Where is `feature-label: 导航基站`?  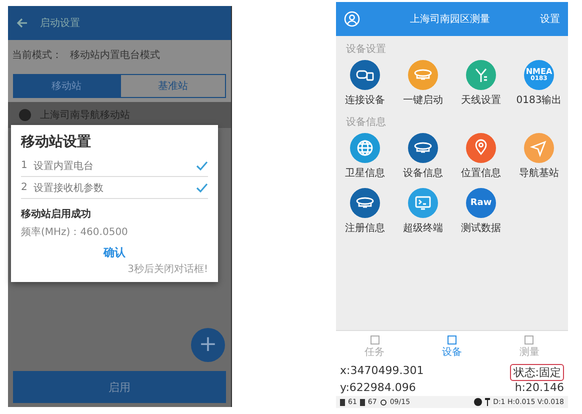
feature-label: 导航基站 is located at coordinates (539, 173).